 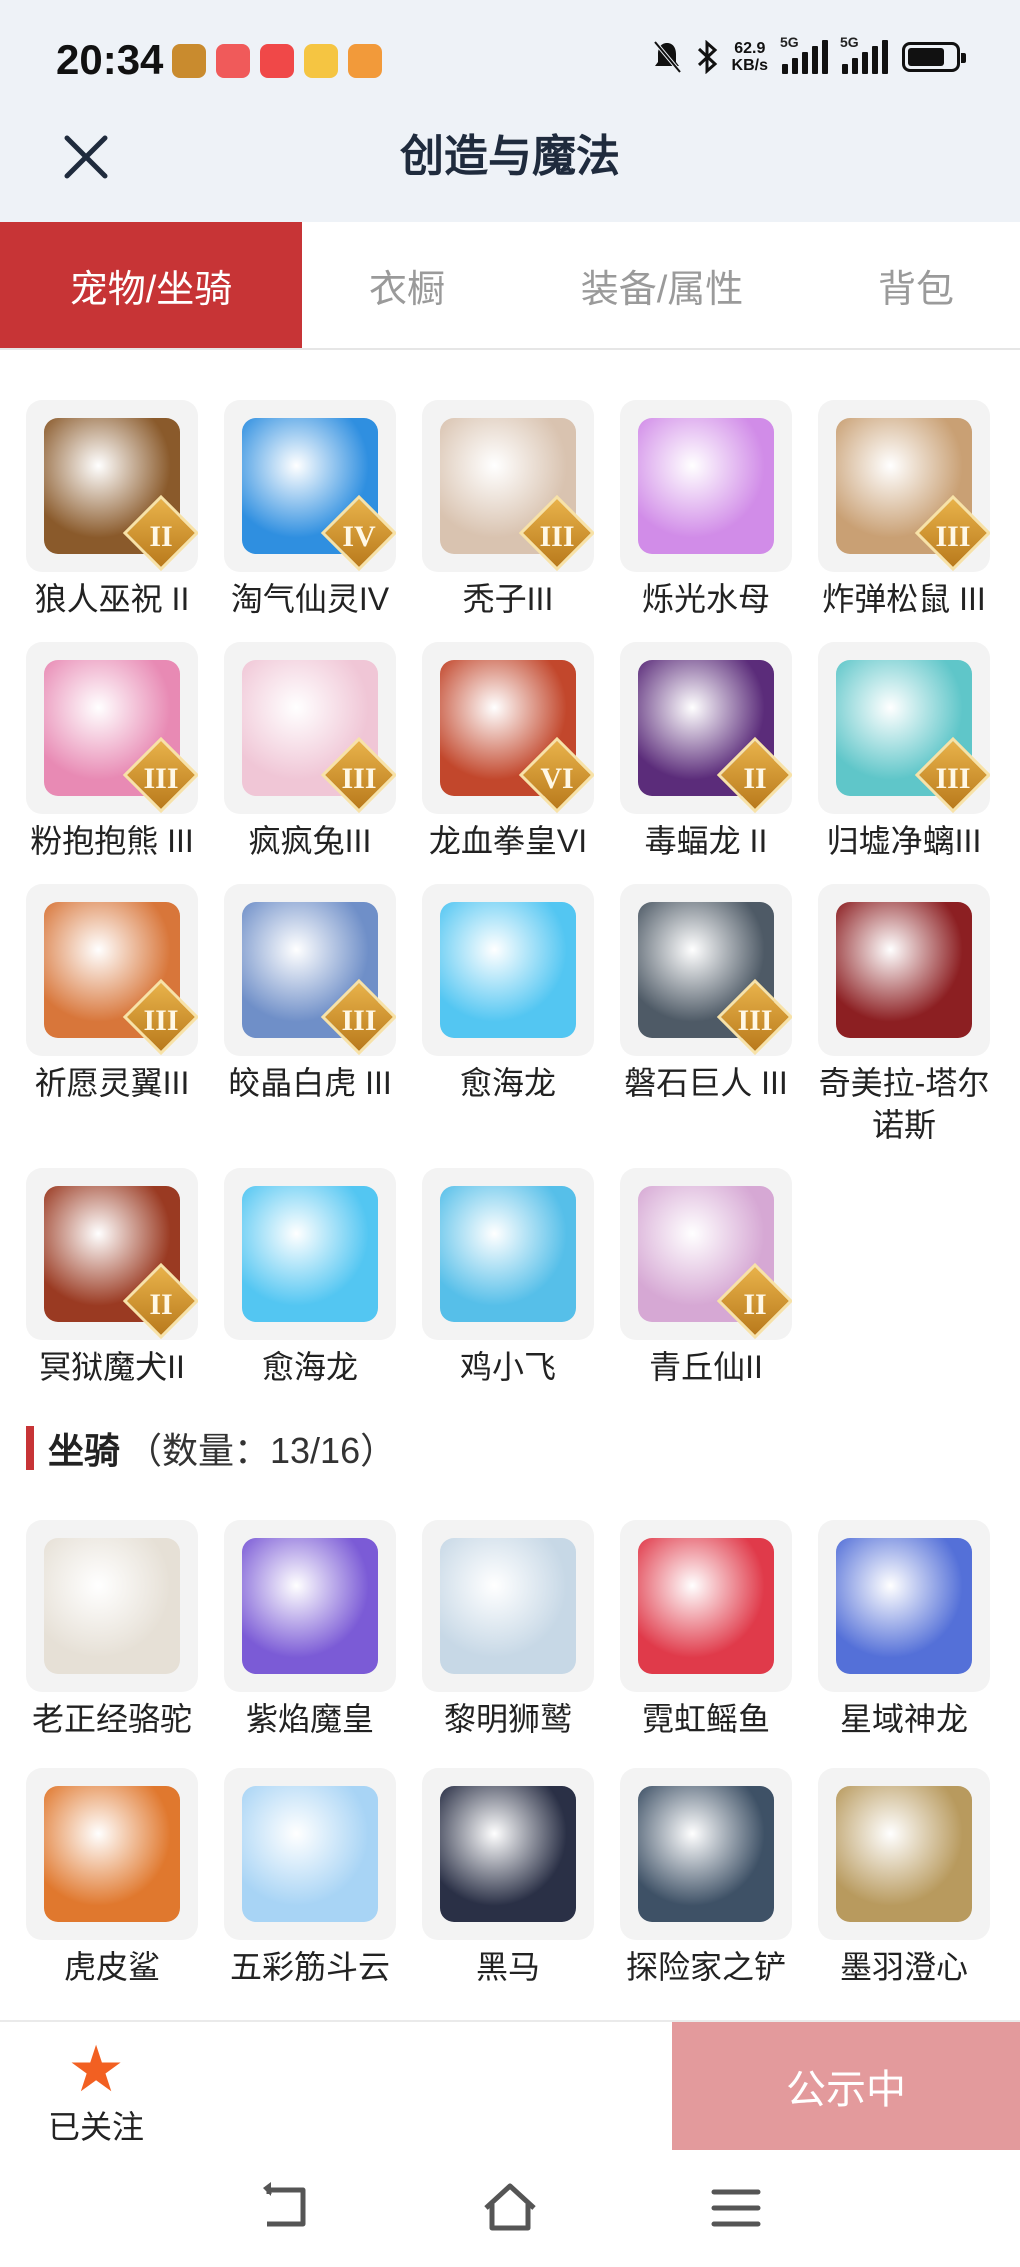 What do you see at coordinates (96, 2092) in the screenshot?
I see `follow-button: ★ 已关注` at bounding box center [96, 2092].